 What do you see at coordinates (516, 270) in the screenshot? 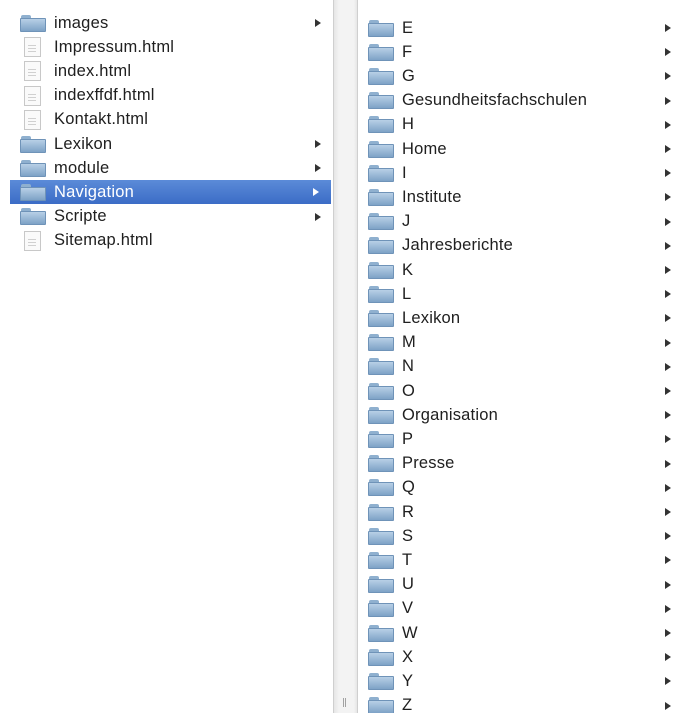
I see `folder-item: K` at bounding box center [516, 270].